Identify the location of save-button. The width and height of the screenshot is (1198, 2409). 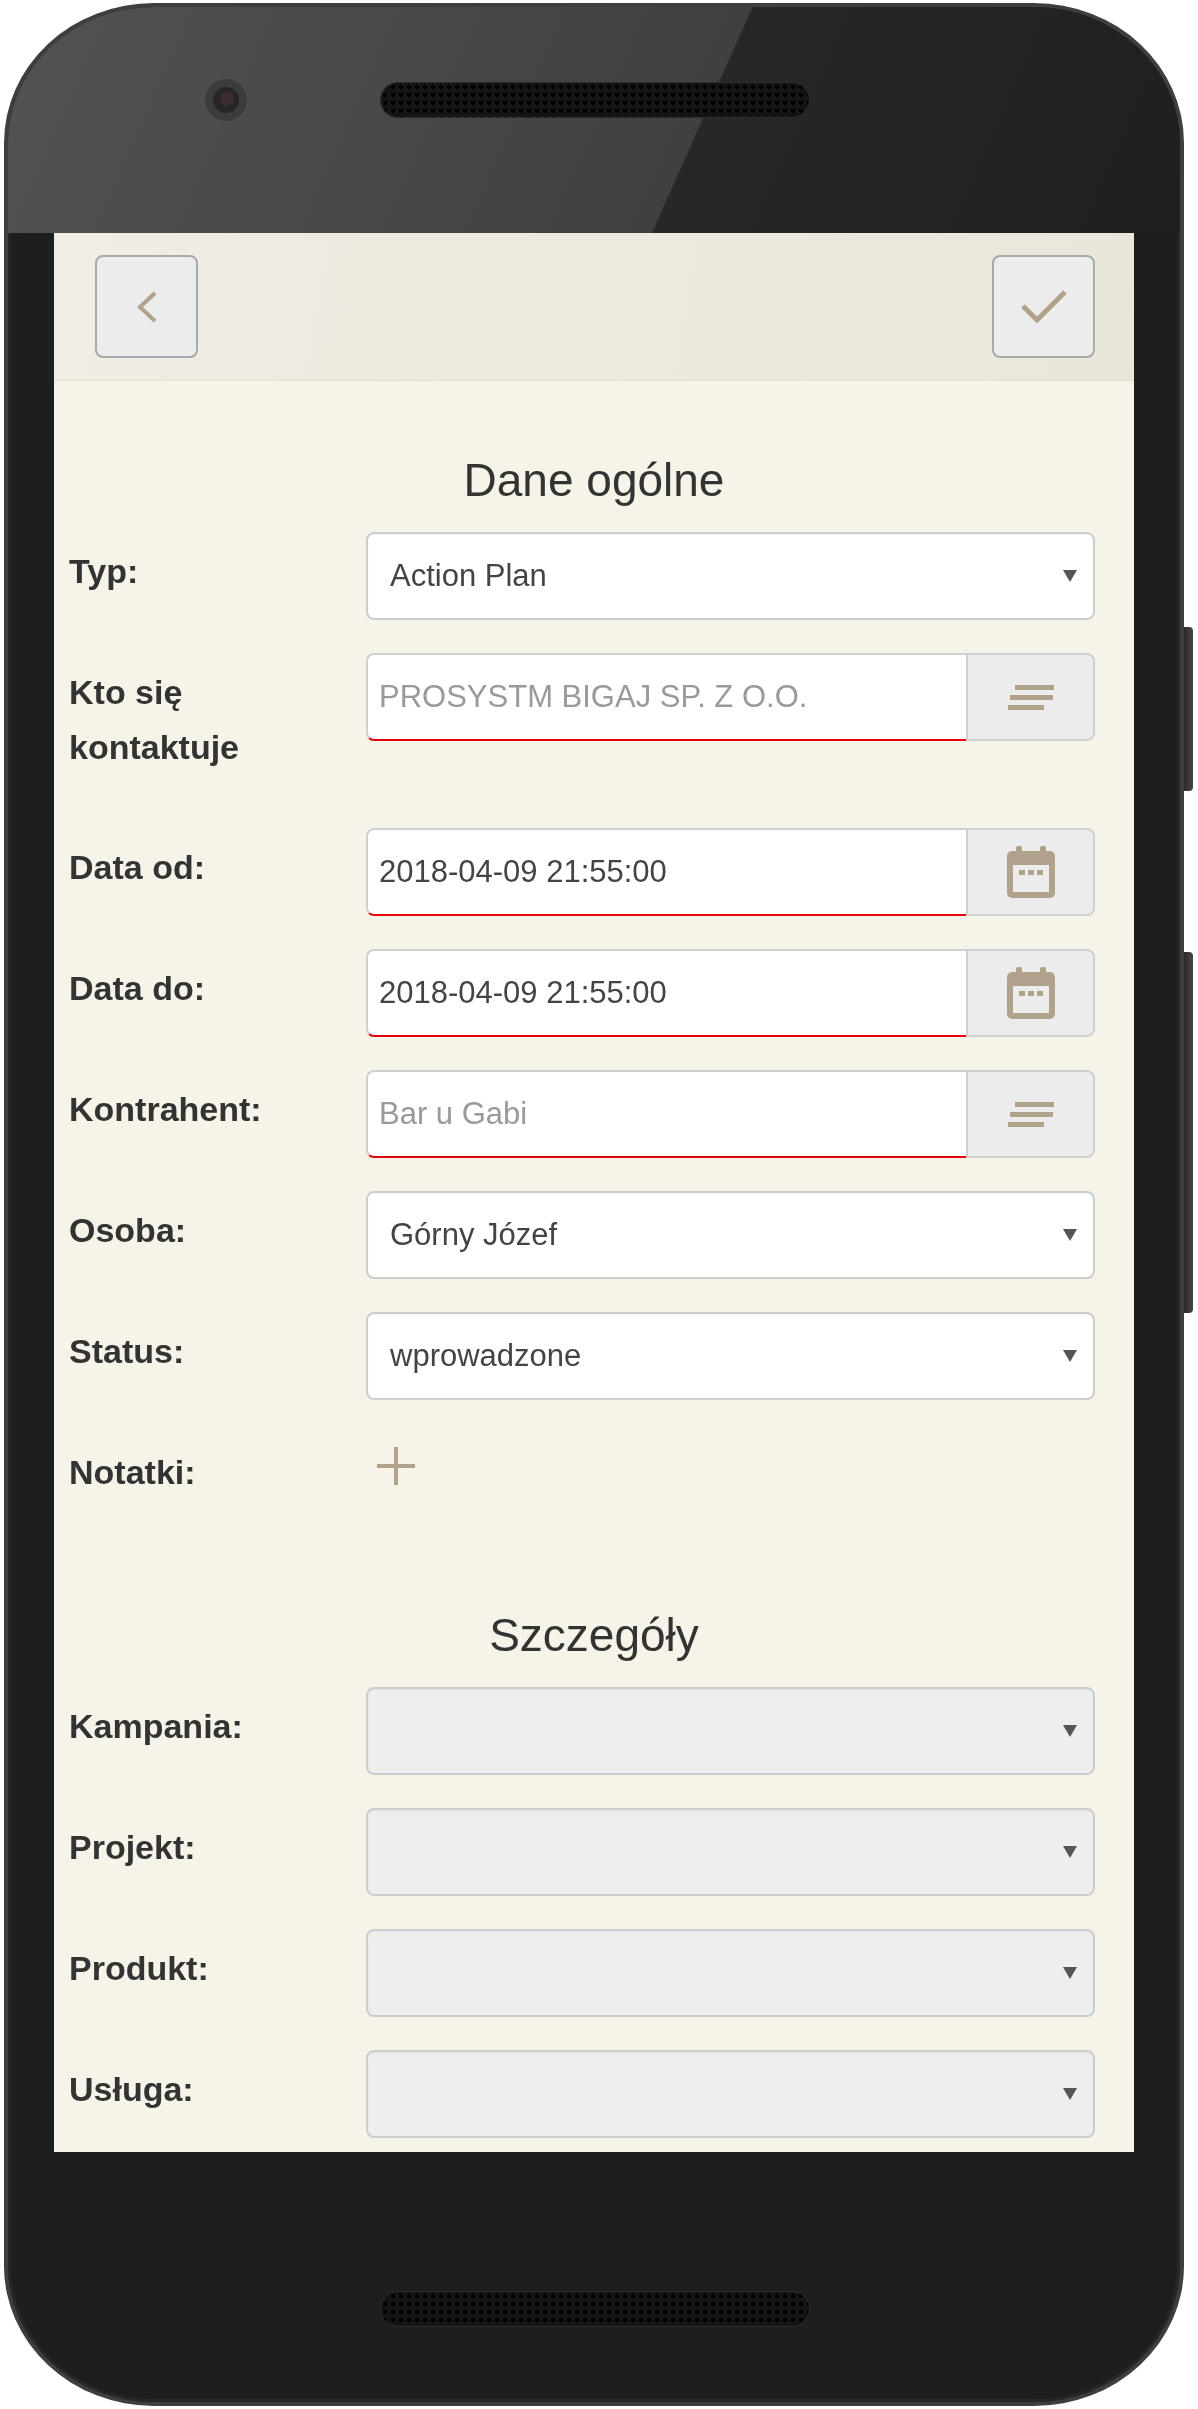
(1043, 306).